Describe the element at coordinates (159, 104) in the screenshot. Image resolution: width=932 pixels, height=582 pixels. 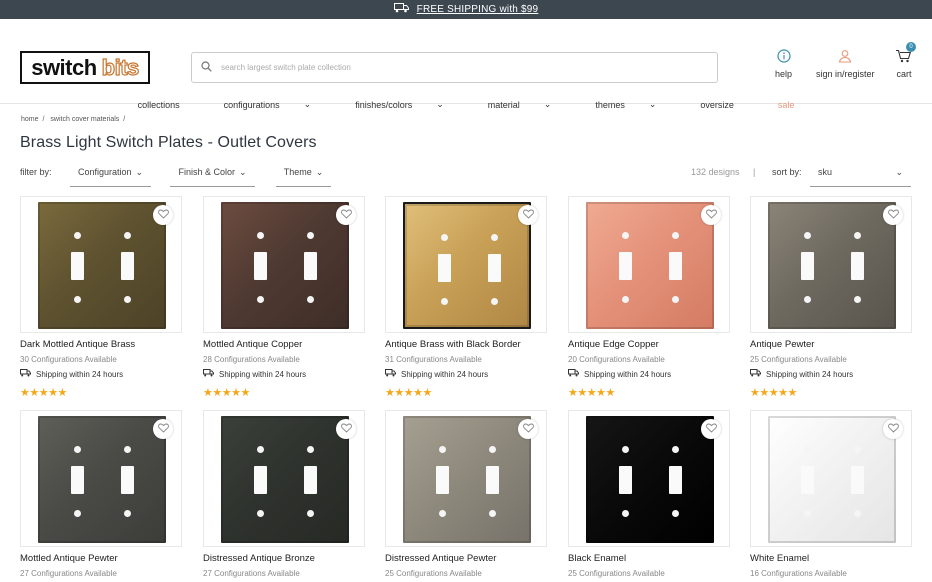
I see `nav-collections: collections` at that location.